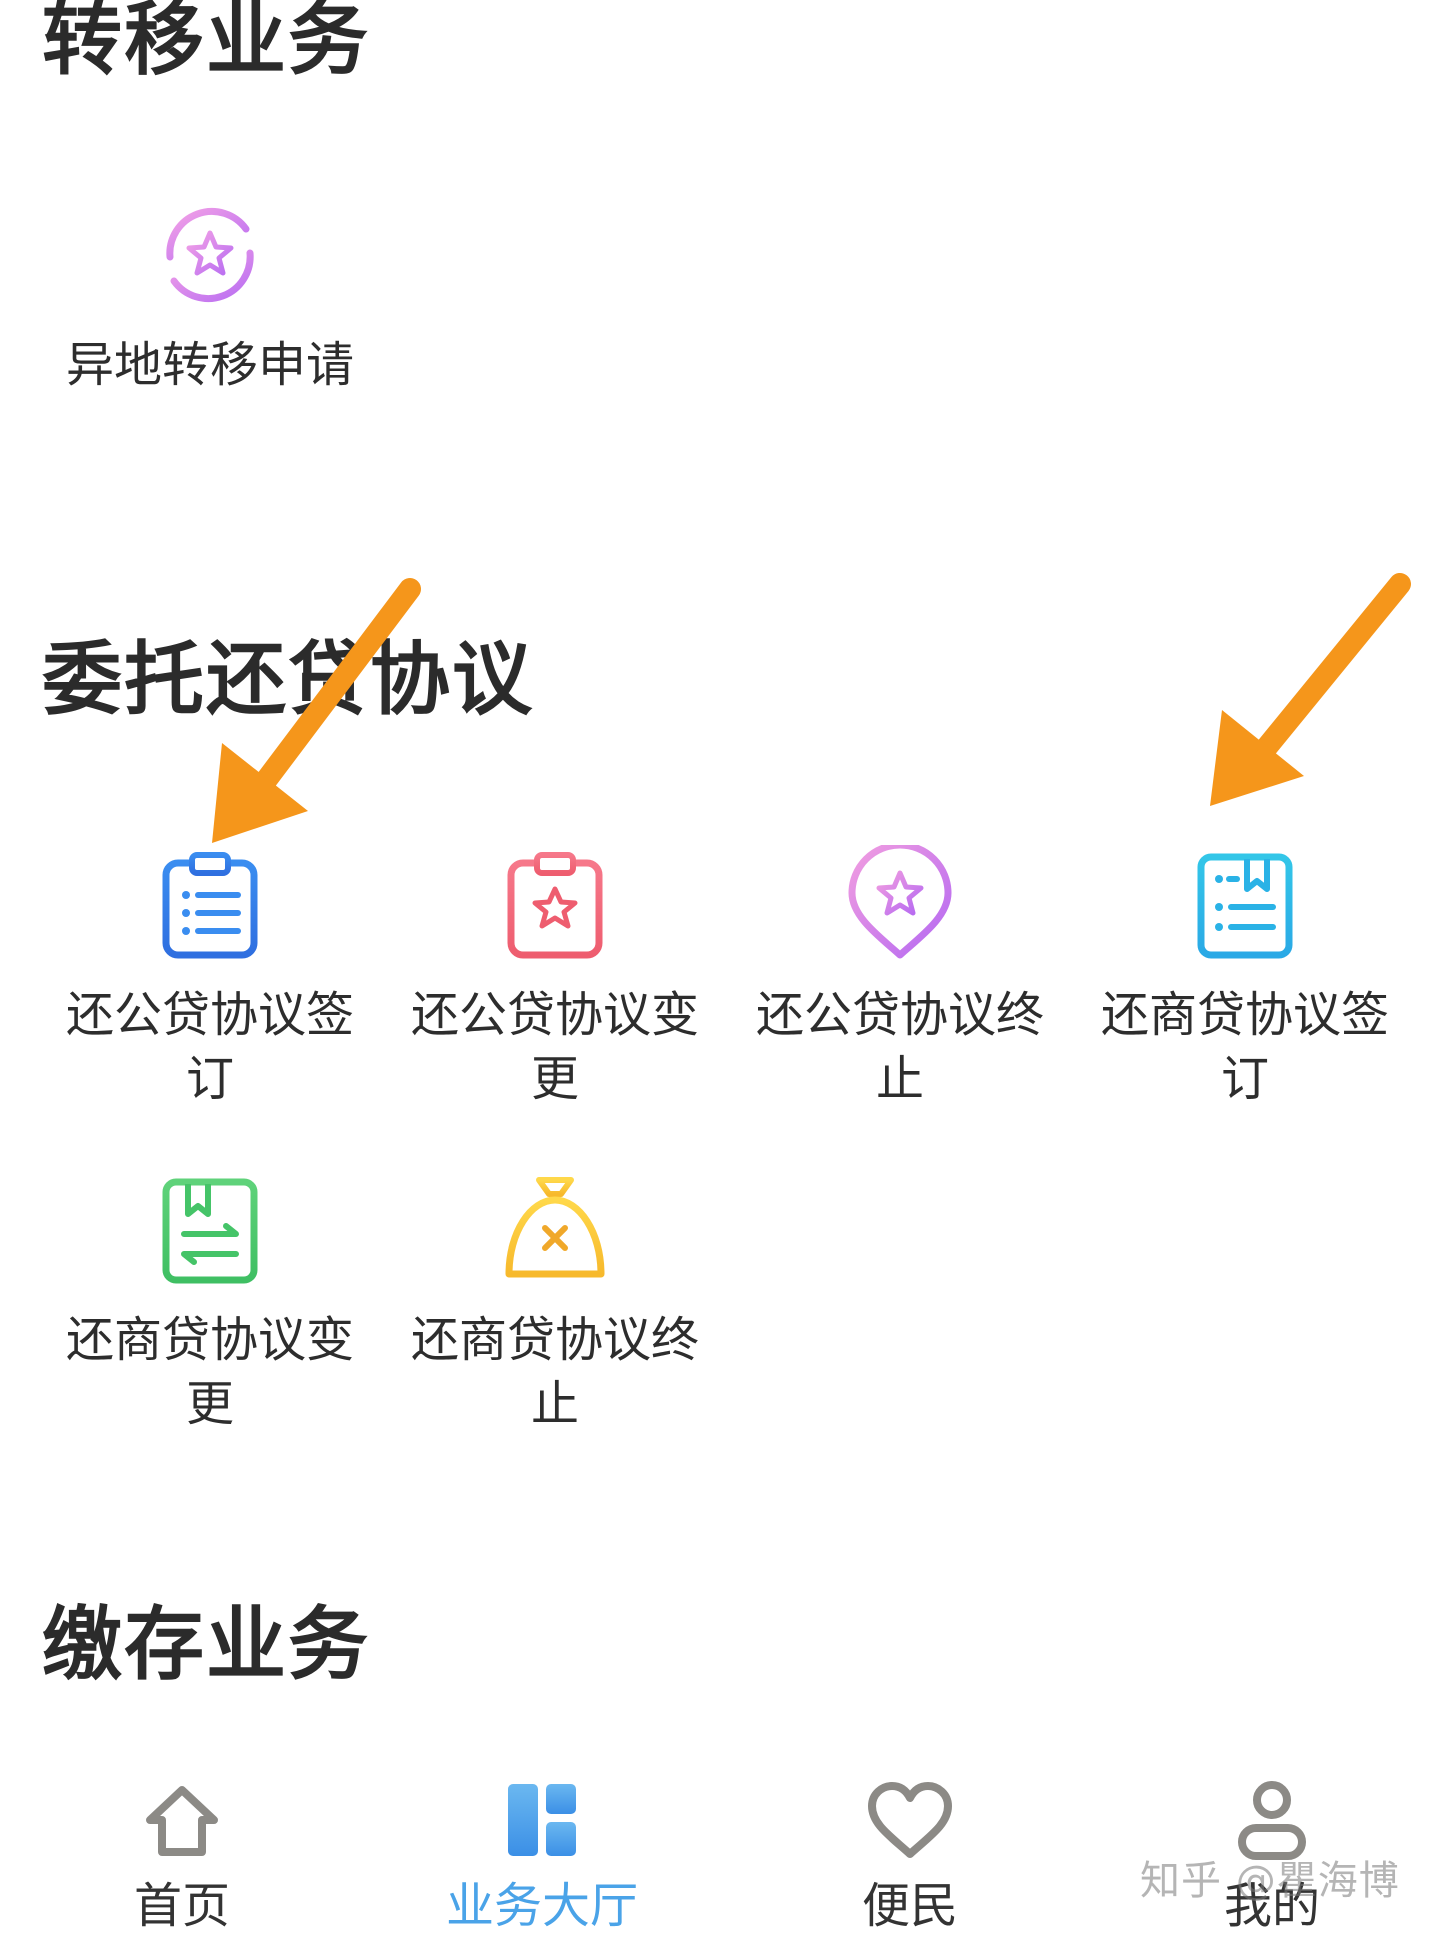 The height and width of the screenshot is (1936, 1440). What do you see at coordinates (900, 978) in the screenshot?
I see `service-item-public-terminate: 还公贷协议终止` at bounding box center [900, 978].